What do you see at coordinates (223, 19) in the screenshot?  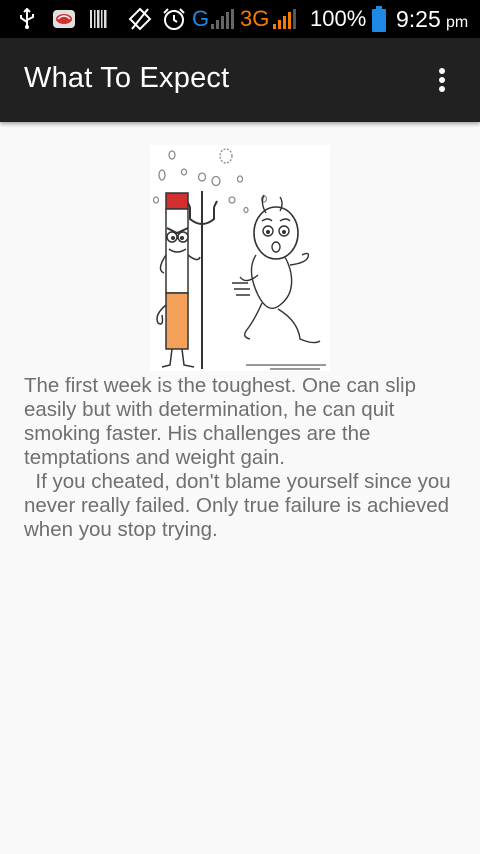 I see `cell-signal-icon` at bounding box center [223, 19].